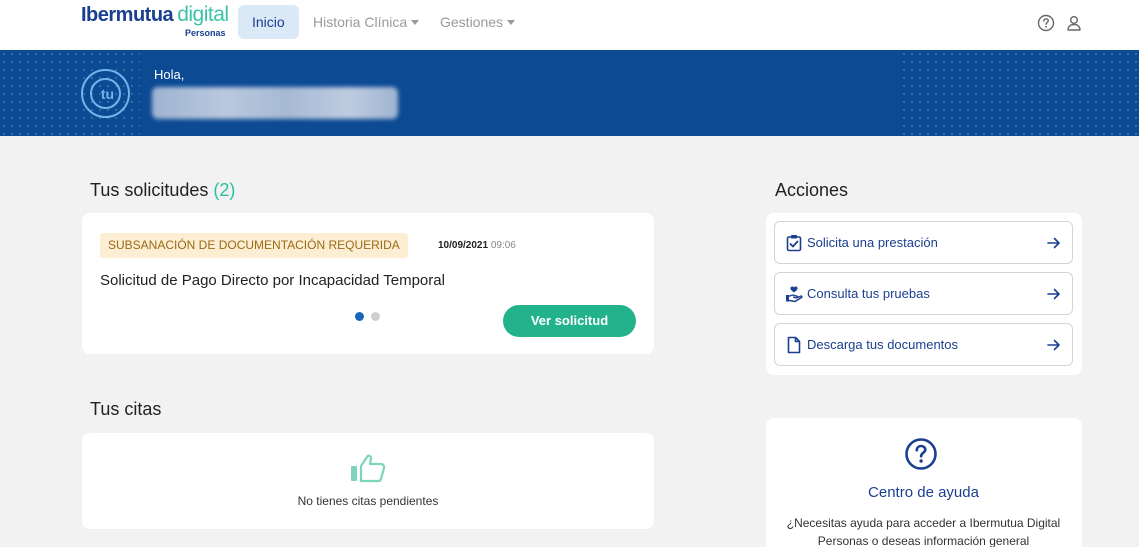 Image resolution: width=1139 pixels, height=547 pixels. I want to click on solicitud-time: 09:06, so click(503, 245).